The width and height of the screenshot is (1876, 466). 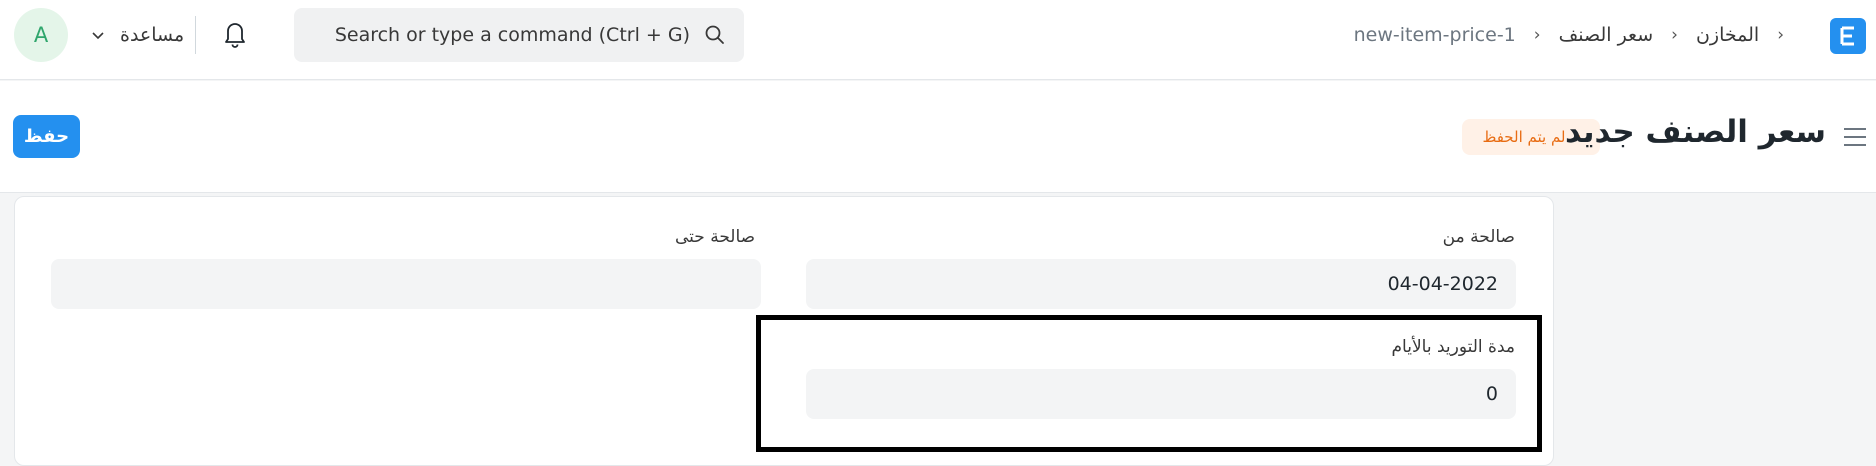 I want to click on app-logo, so click(x=1848, y=36).